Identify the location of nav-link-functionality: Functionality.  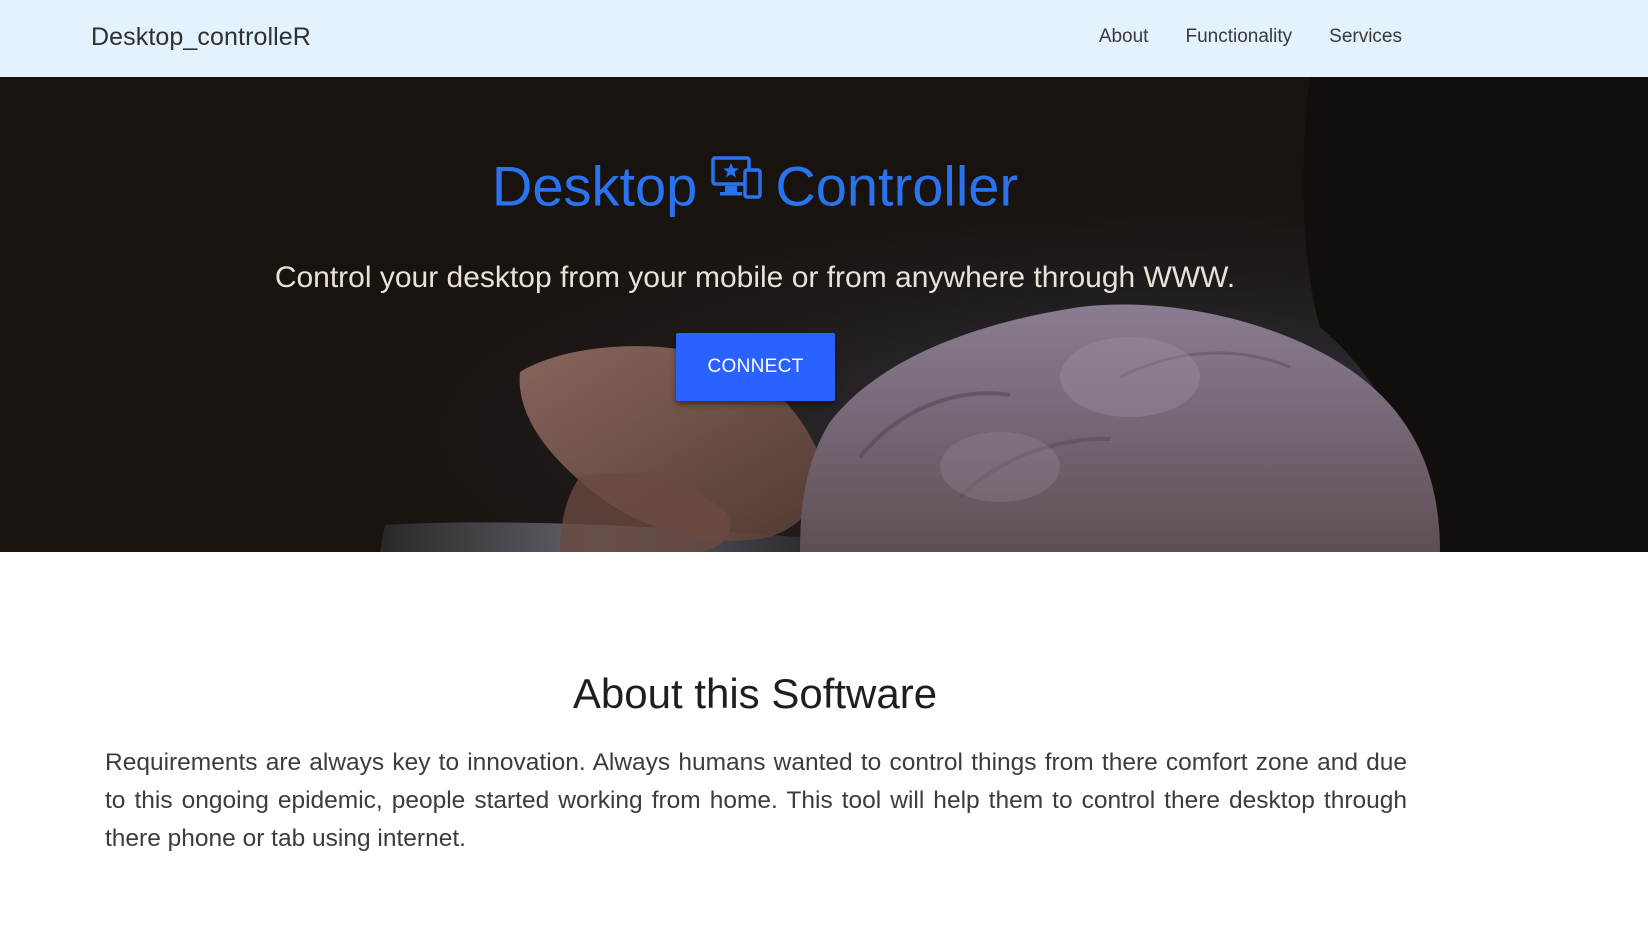
(1238, 37).